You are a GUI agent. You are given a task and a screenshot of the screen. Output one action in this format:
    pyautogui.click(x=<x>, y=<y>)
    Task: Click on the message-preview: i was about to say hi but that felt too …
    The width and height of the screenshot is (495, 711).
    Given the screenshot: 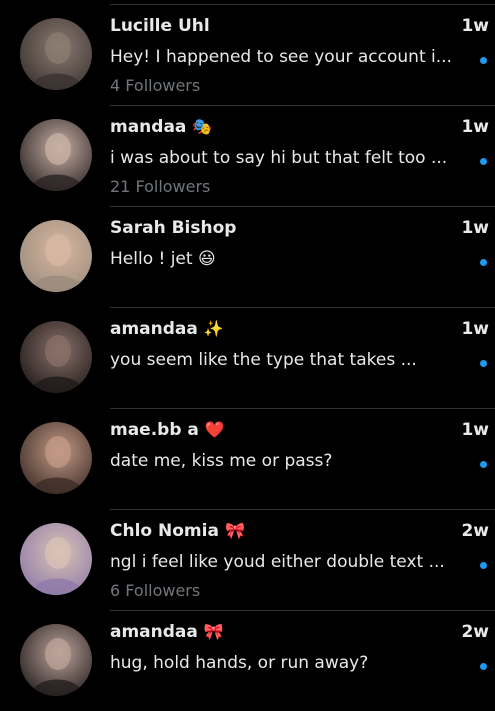 What is the action you would take?
    pyautogui.click(x=279, y=158)
    